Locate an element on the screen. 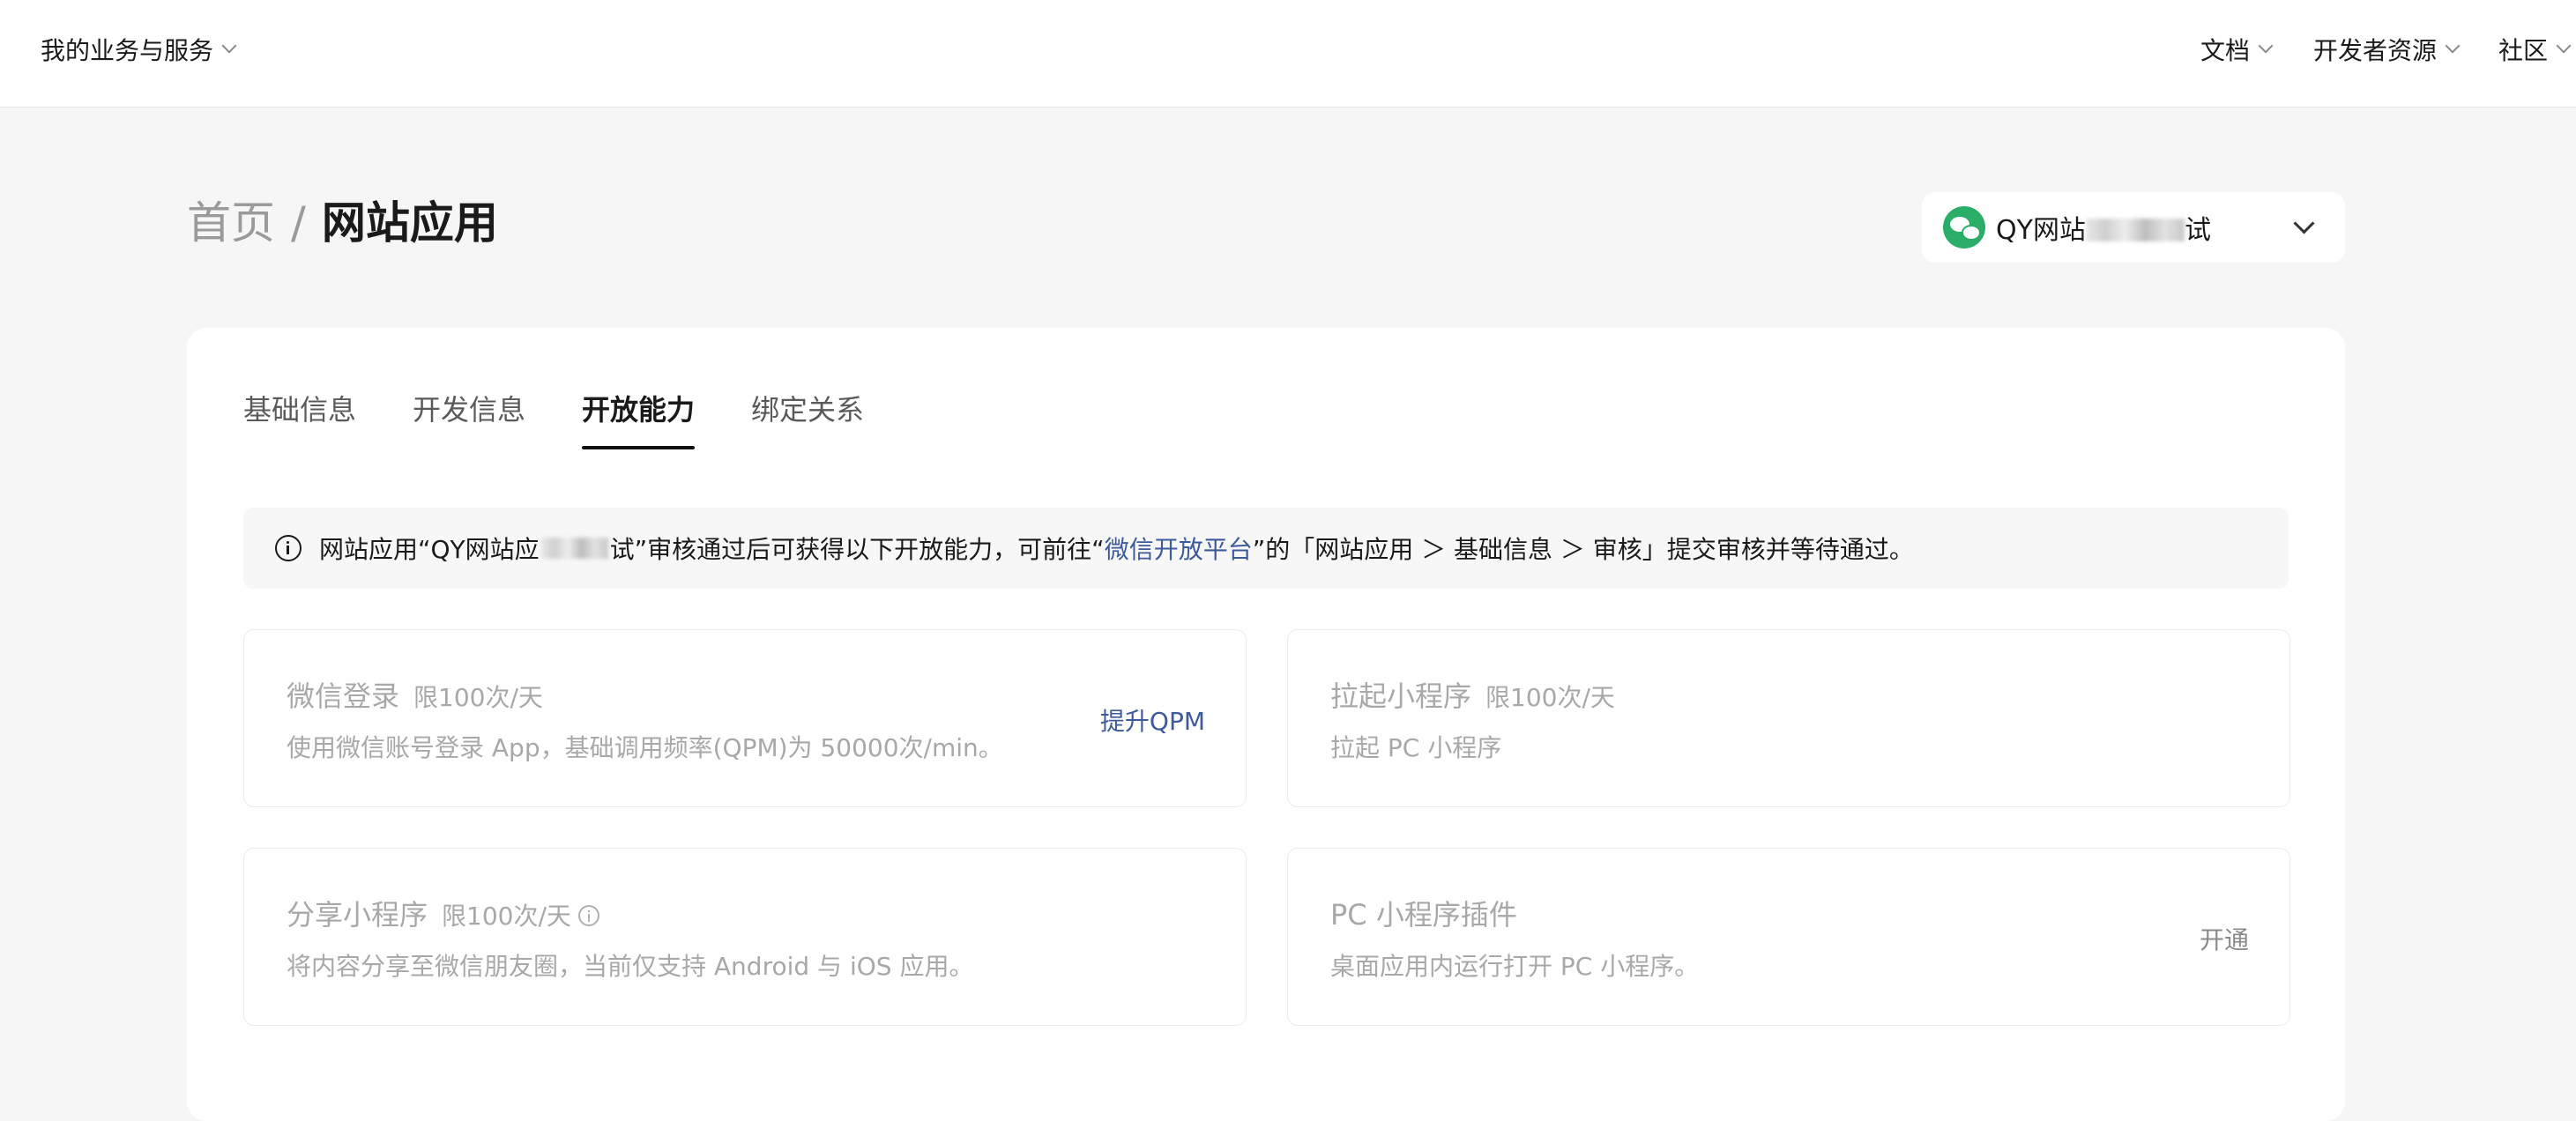 This screenshot has width=2576, height=1121. notice-middle: ”审核通过后可获得以下开放能力，可前往“ is located at coordinates (870, 549).